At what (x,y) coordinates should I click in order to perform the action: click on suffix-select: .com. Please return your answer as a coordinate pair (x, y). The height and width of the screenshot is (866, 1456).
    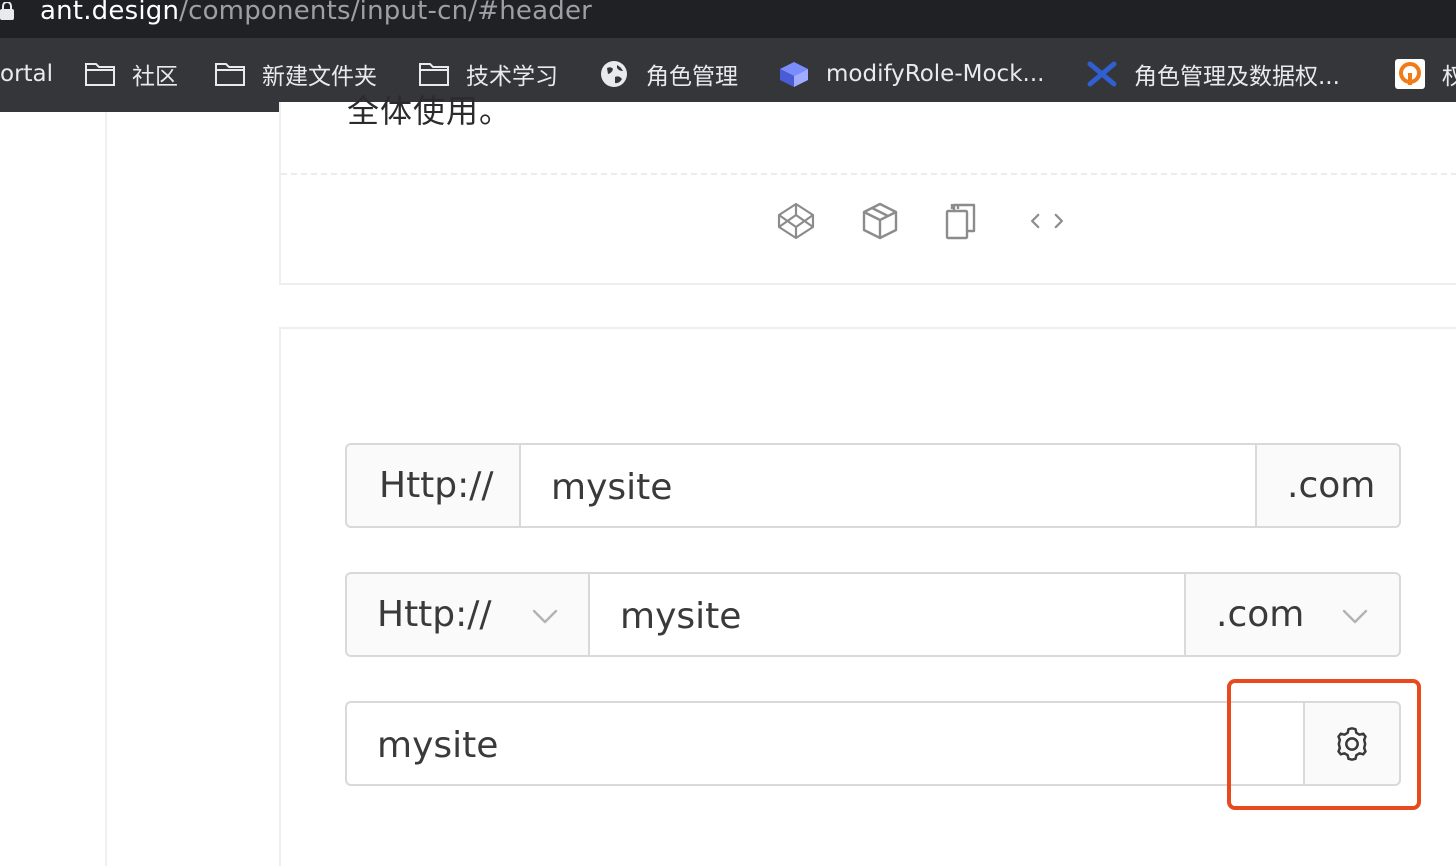
    Looking at the image, I should click on (1292, 614).